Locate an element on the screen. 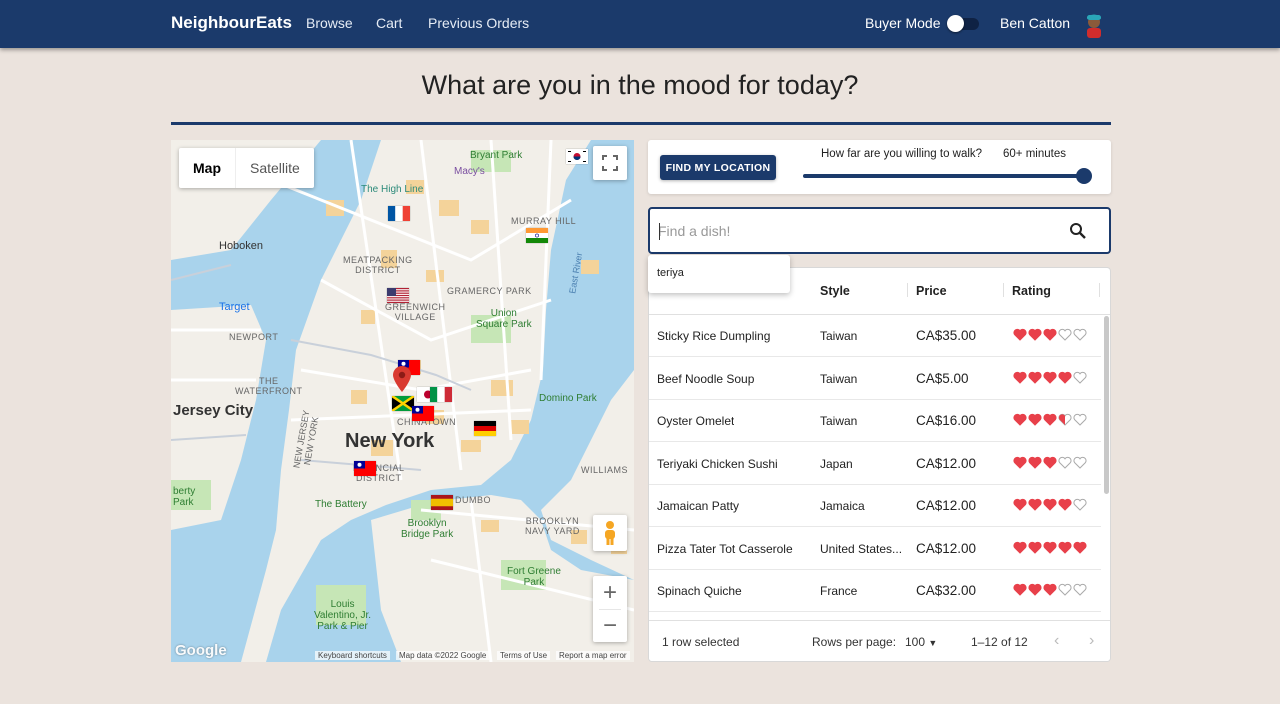  korea-flag-icon is located at coordinates (577, 156).